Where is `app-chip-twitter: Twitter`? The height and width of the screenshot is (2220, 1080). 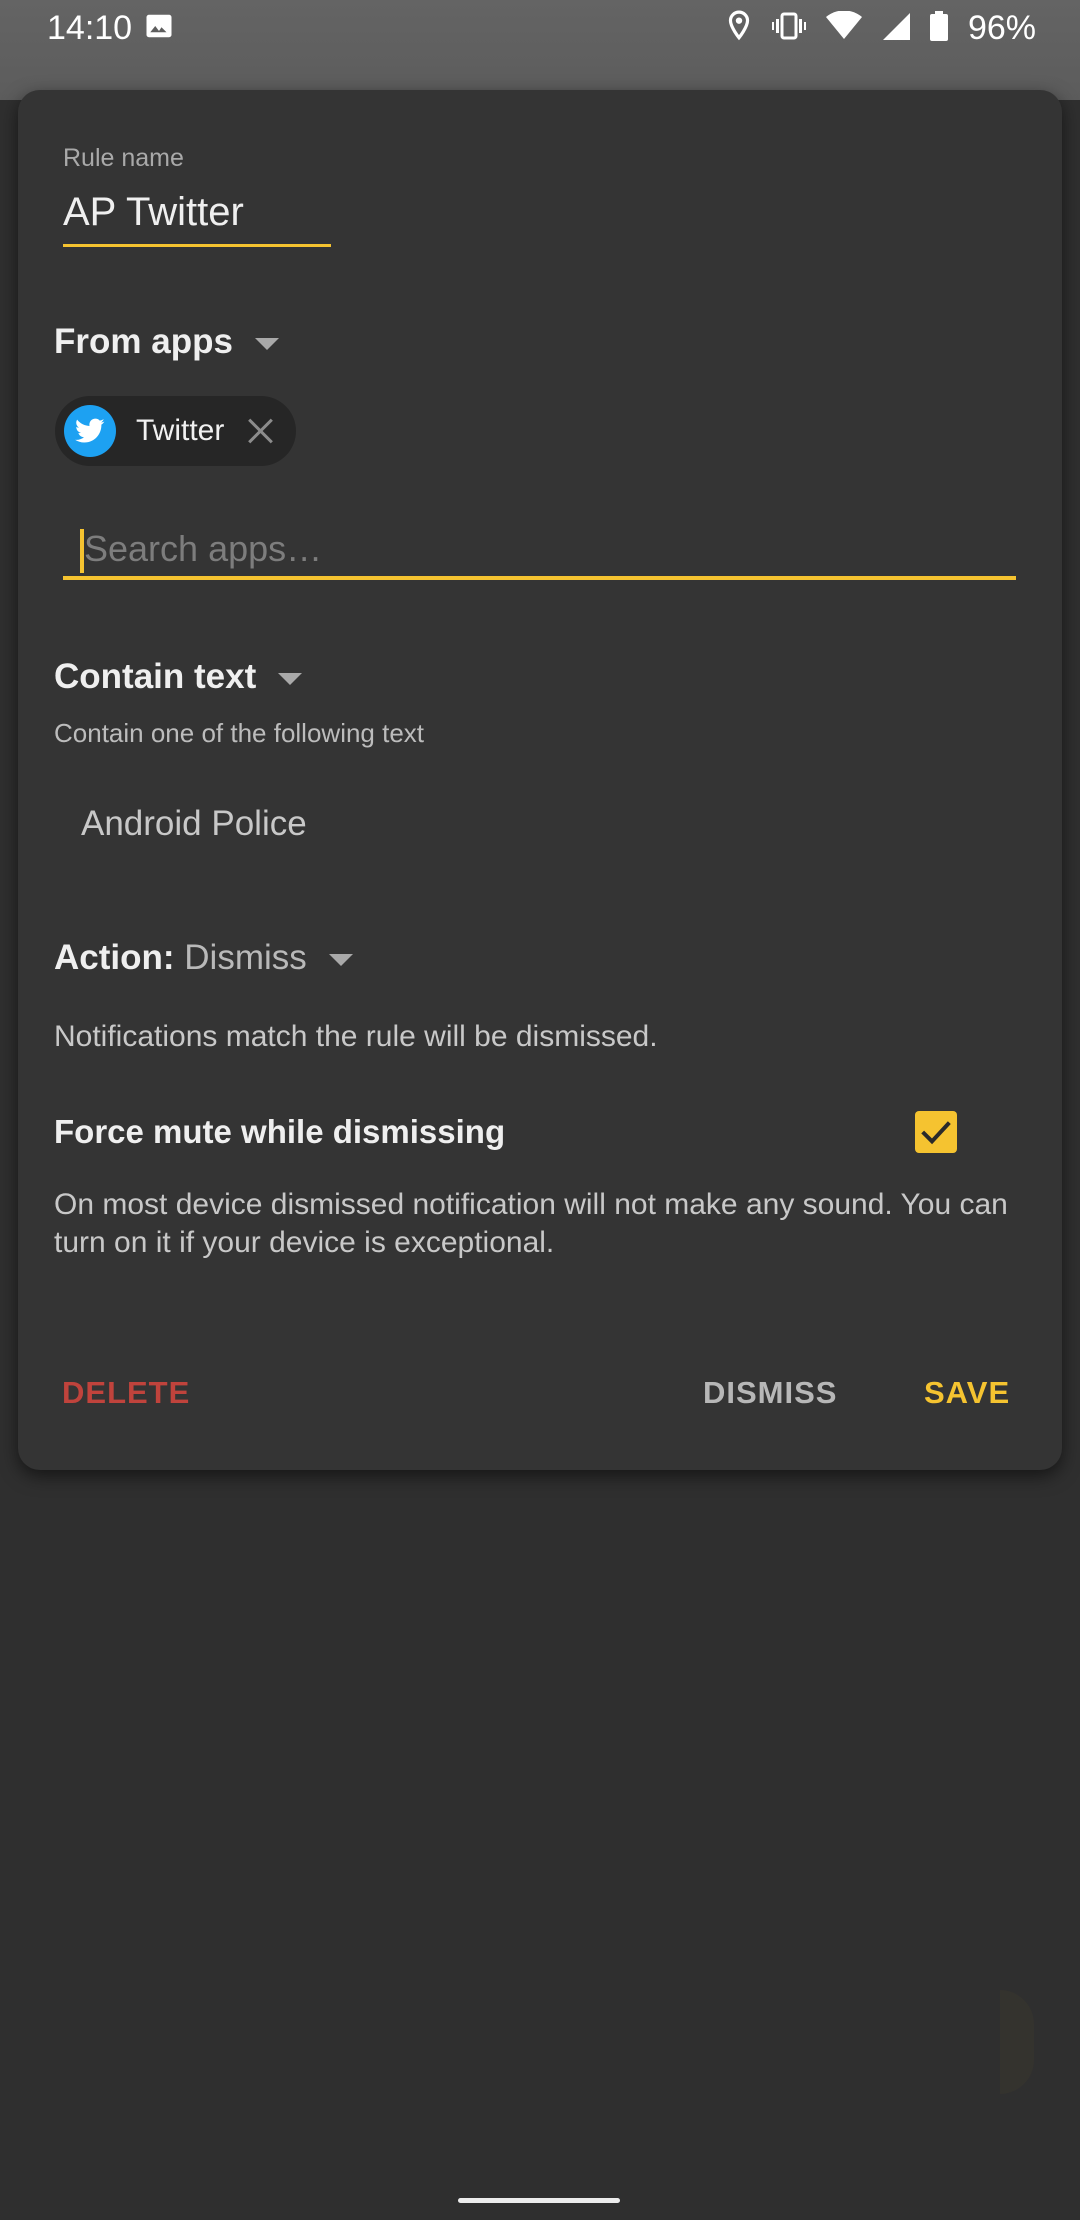 app-chip-twitter: Twitter is located at coordinates (176, 431).